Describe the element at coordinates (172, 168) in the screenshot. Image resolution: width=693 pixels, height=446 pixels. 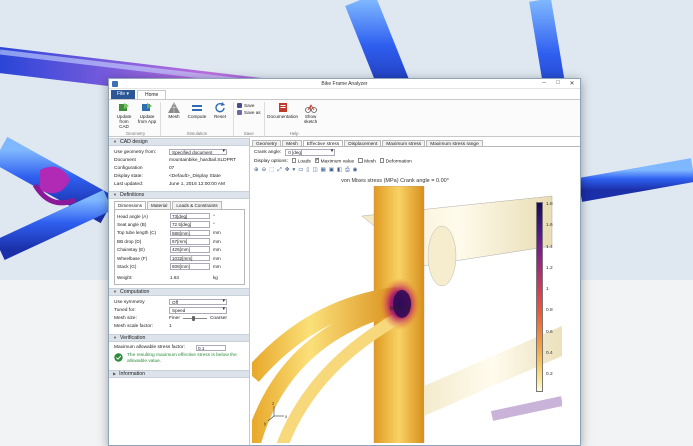
I see `configuration-value: 07` at that location.